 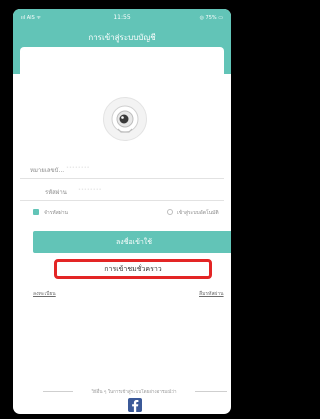 I want to click on divider-line-left, so click(x=58, y=391).